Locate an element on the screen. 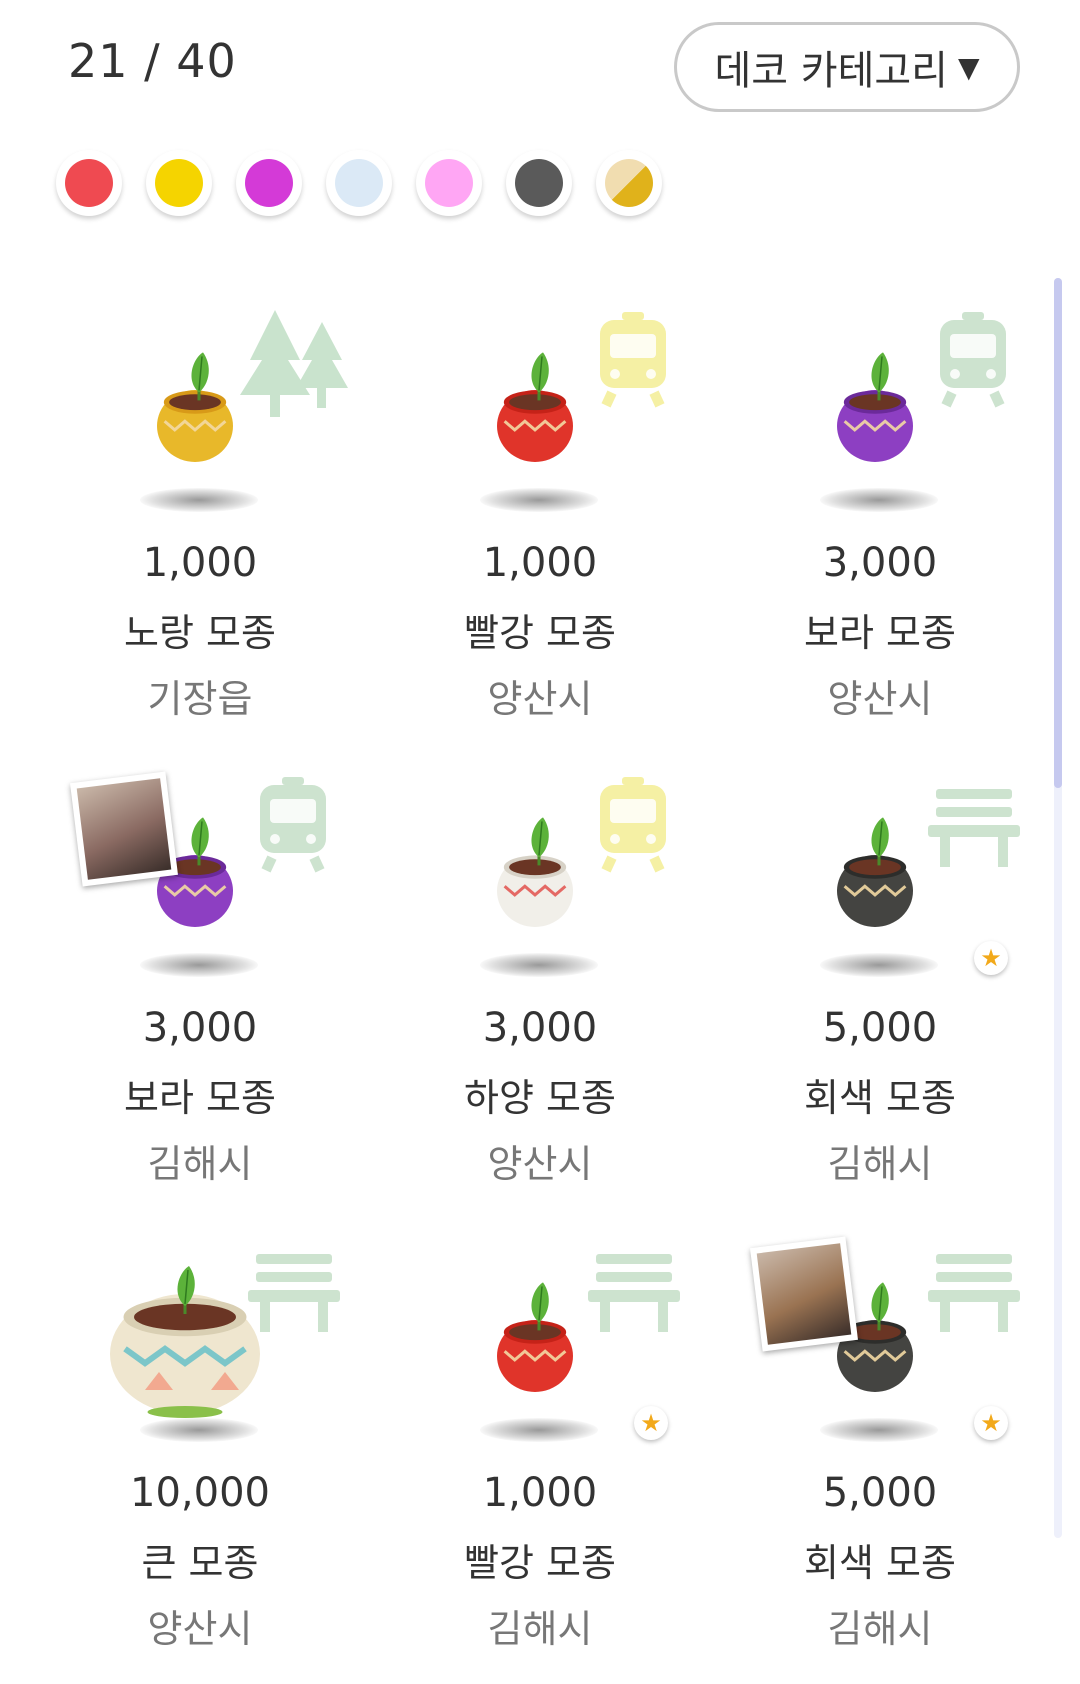 This screenshot has width=1080, height=1684. color-filter-light-blue is located at coordinates (359, 183).